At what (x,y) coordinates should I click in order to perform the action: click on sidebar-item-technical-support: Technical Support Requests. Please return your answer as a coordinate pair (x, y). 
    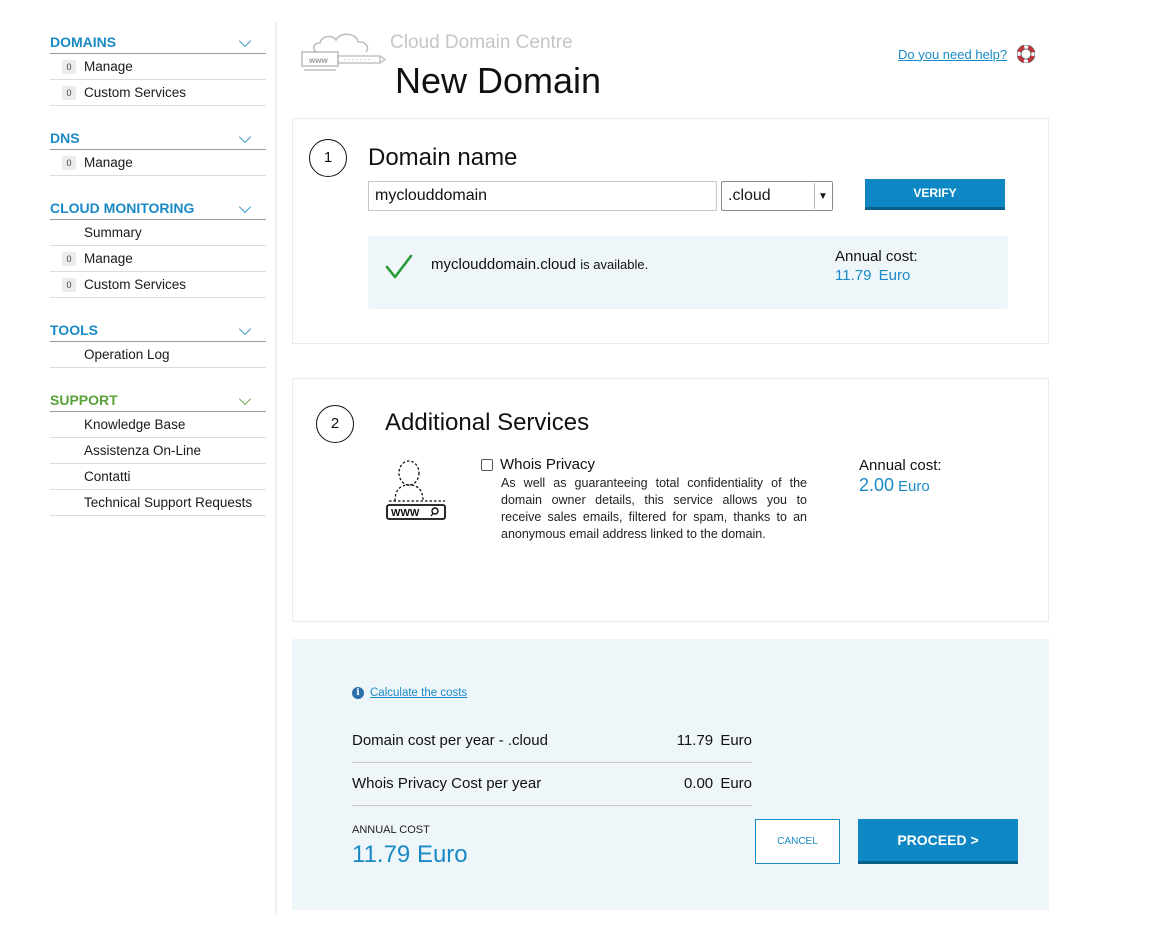
    Looking at the image, I should click on (158, 503).